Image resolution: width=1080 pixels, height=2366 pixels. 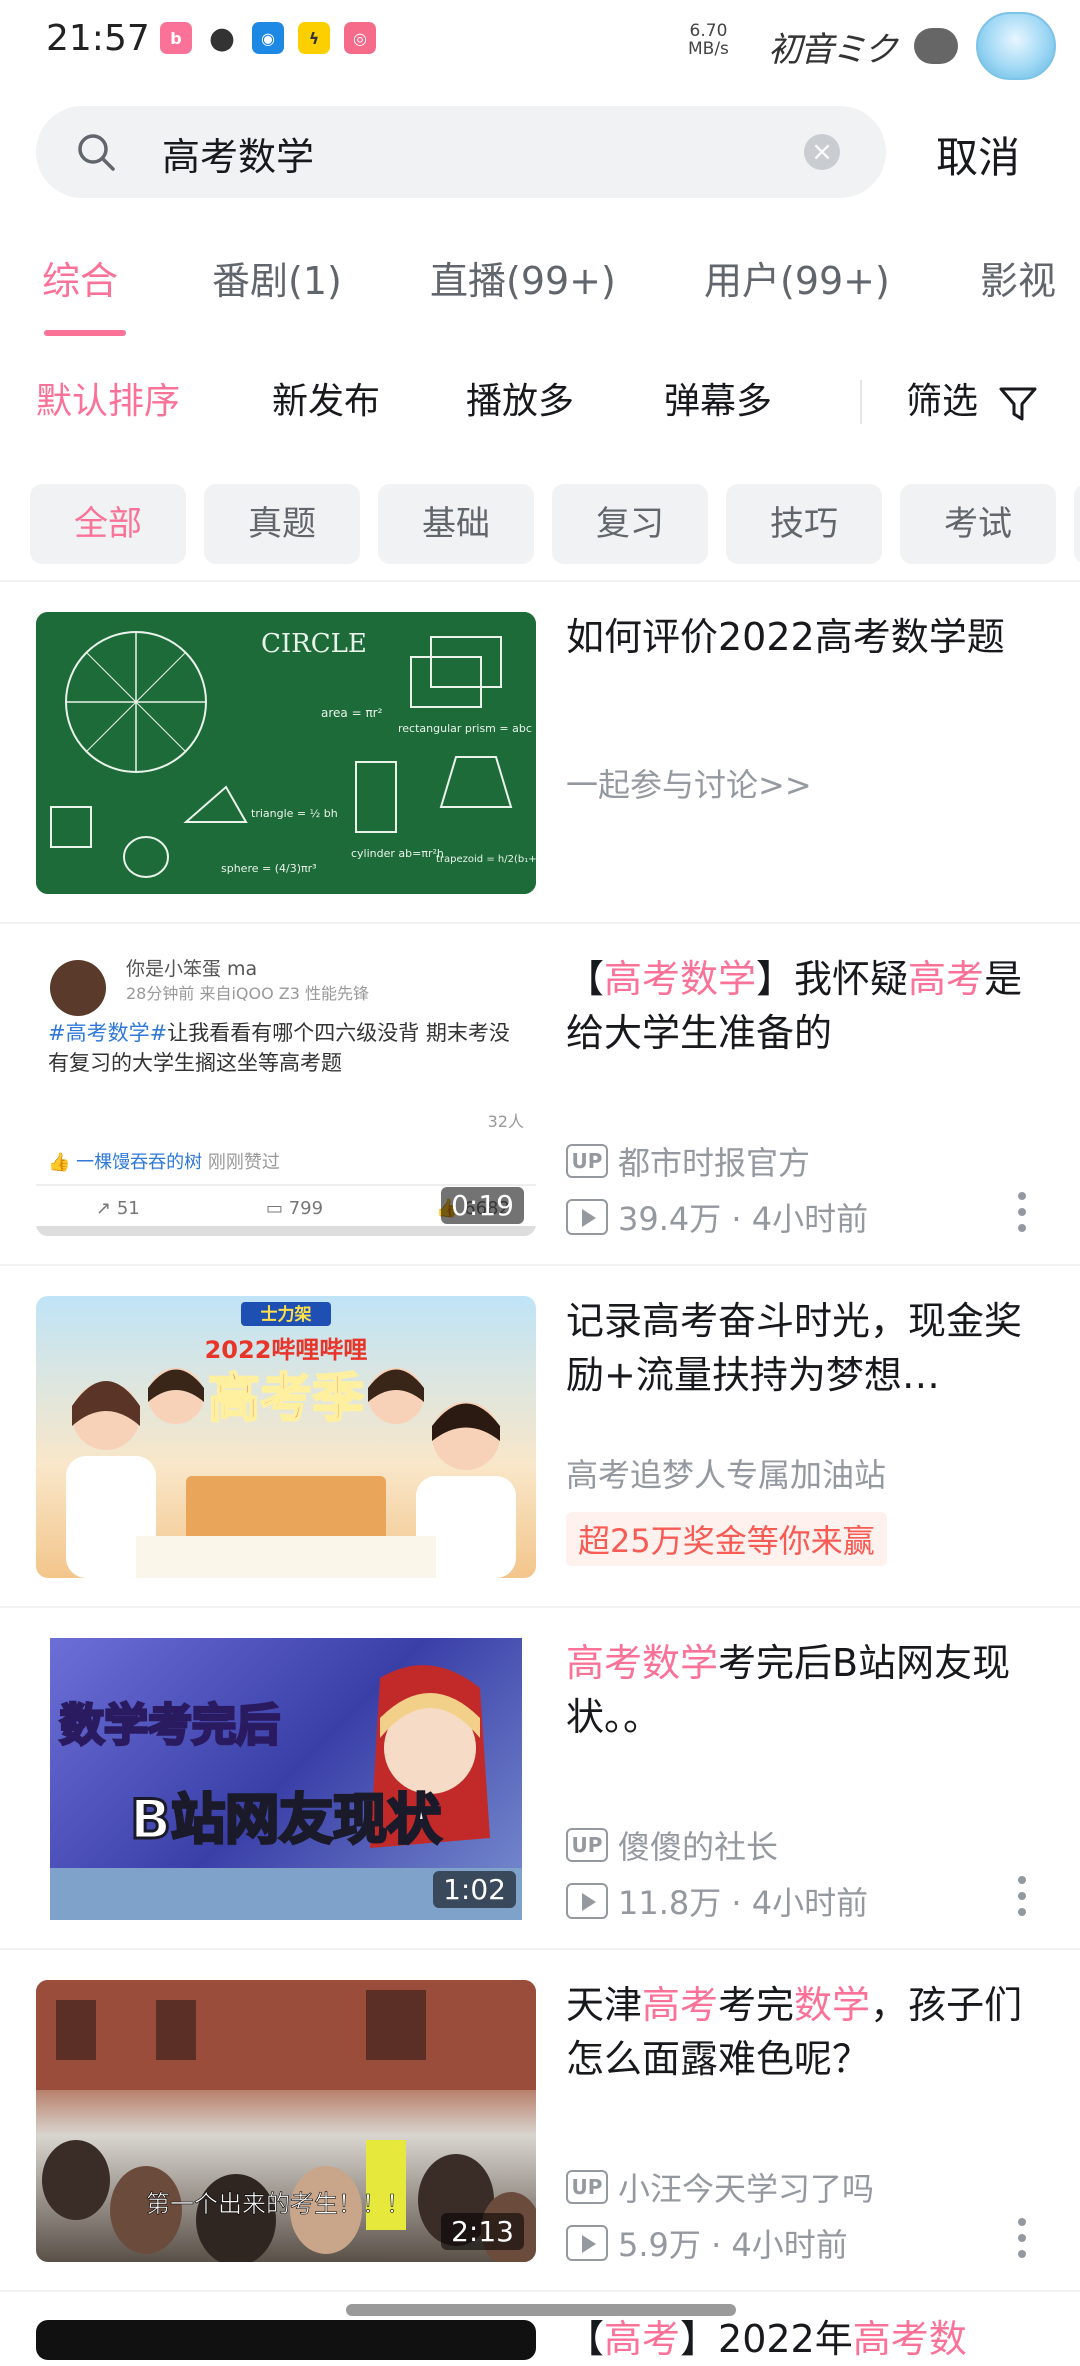 I want to click on avatar, so click(x=78, y=988).